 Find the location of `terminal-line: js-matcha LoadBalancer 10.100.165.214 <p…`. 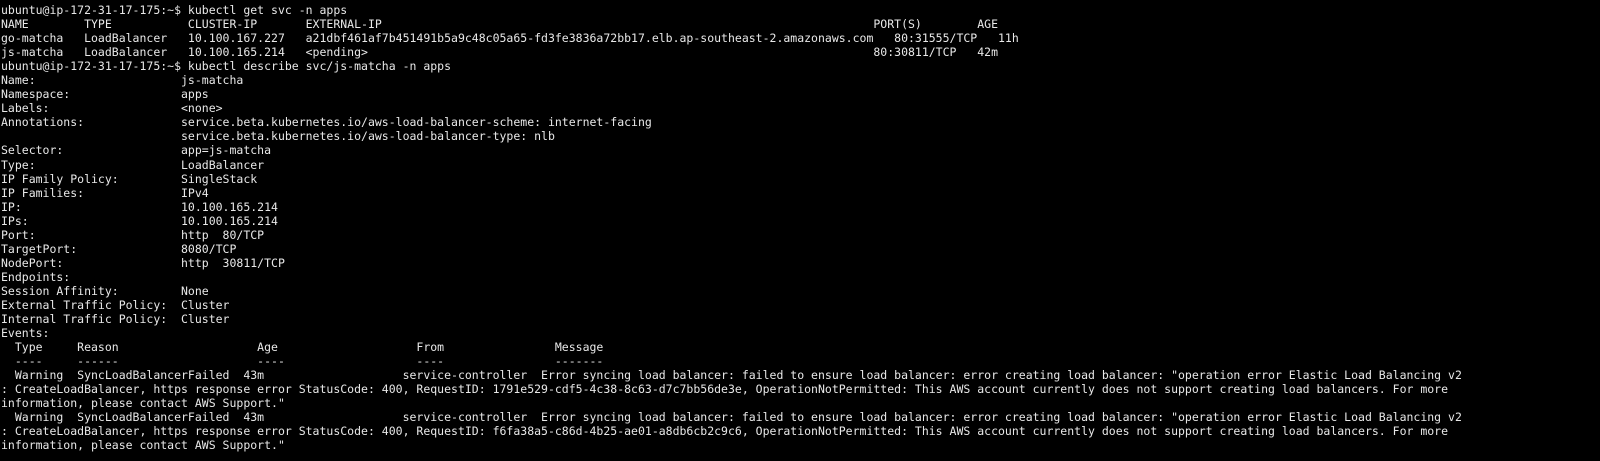

terminal-line: js-matcha LoadBalancer 10.100.165.214 <p… is located at coordinates (499, 52).